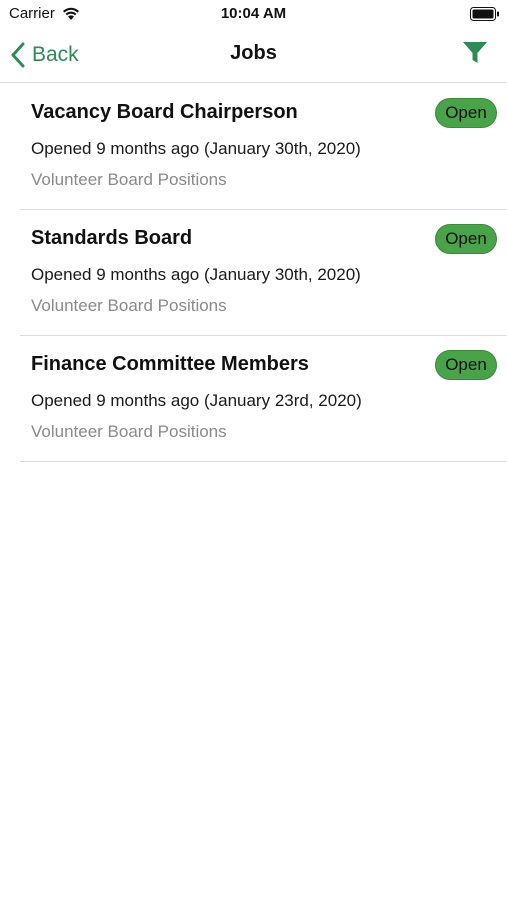  What do you see at coordinates (164, 112) in the screenshot?
I see `job-title: Vacancy Board Chairperson` at bounding box center [164, 112].